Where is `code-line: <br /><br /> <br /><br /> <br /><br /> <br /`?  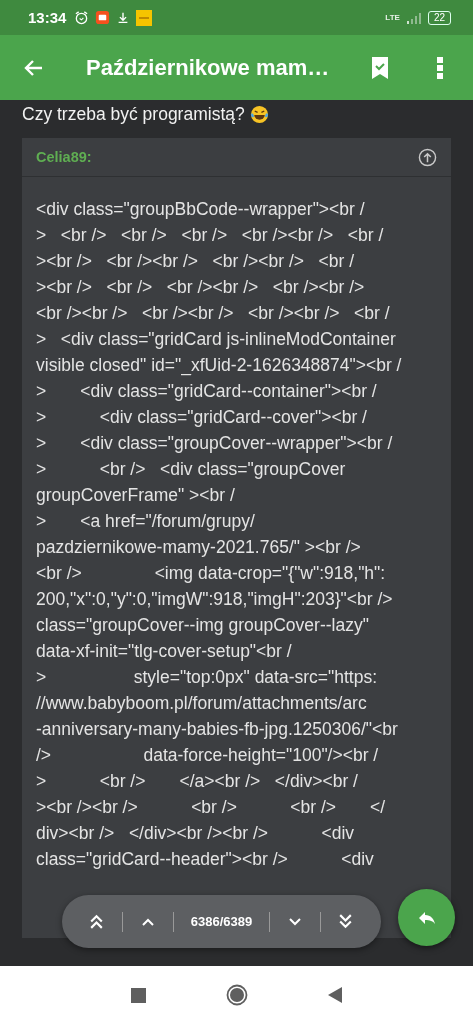
code-line: <br /><br /> <br /><br /> <br /><br /> <br / is located at coordinates (213, 313).